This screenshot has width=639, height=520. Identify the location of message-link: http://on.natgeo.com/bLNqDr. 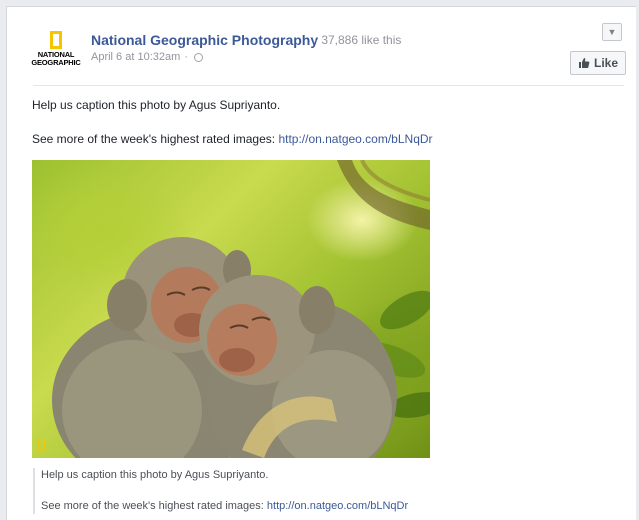
(355, 139).